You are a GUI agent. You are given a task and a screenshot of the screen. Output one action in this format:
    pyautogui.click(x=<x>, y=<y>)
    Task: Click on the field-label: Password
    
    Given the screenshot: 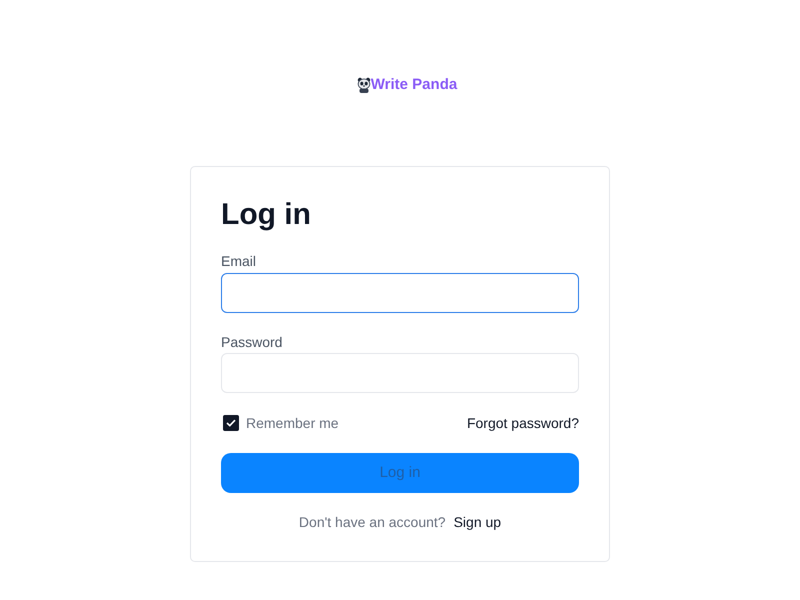 What is the action you would take?
    pyautogui.click(x=252, y=342)
    